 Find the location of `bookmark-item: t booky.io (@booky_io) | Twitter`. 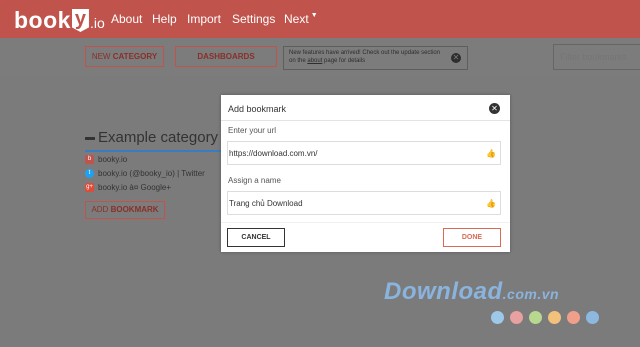

bookmark-item: t booky.io (@booky_io) | Twitter is located at coordinates (145, 174).